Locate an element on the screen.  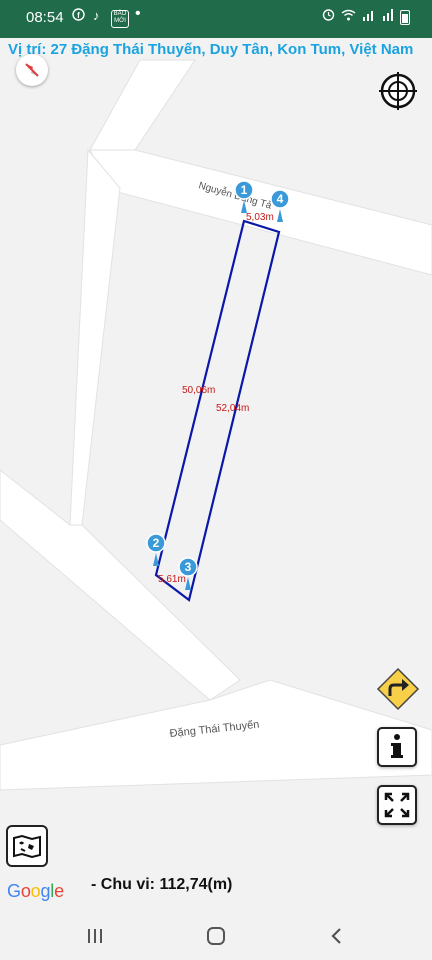
signal2-icon is located at coordinates (388, 17).